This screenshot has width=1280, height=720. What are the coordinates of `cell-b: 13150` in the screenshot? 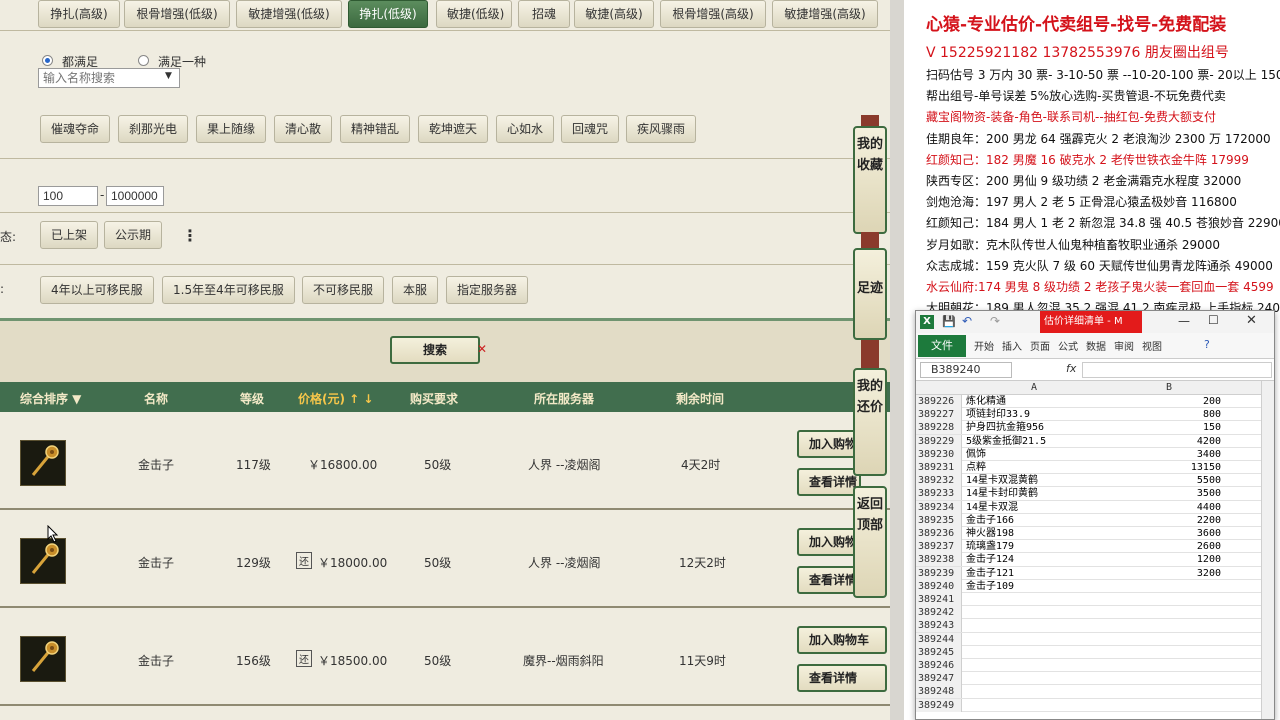 It's located at (1166, 467).